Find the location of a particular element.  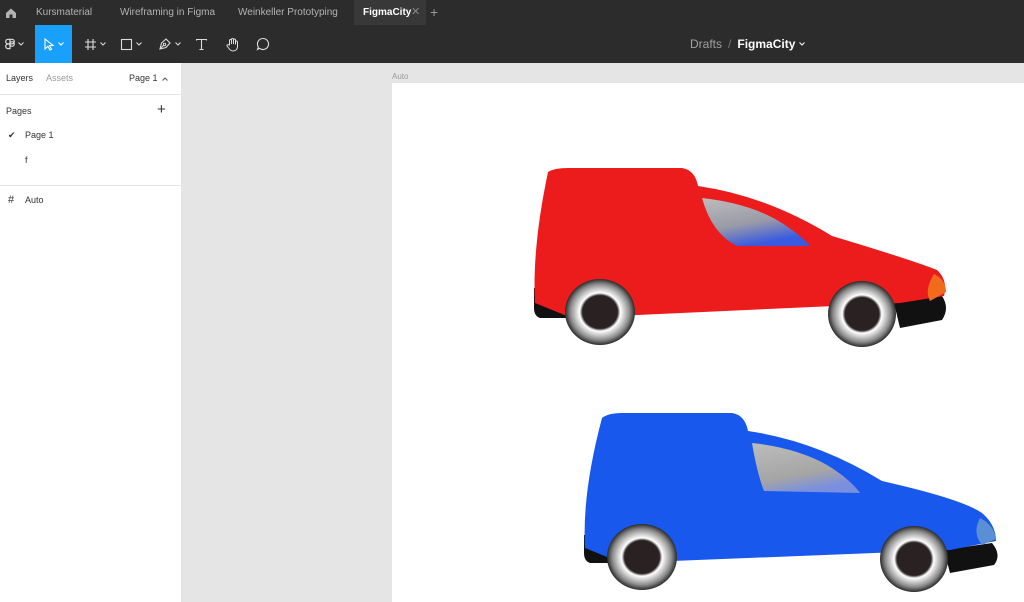

tab-weinkeller-prototyping: Weinkeller Prototyping is located at coordinates (288, 12).